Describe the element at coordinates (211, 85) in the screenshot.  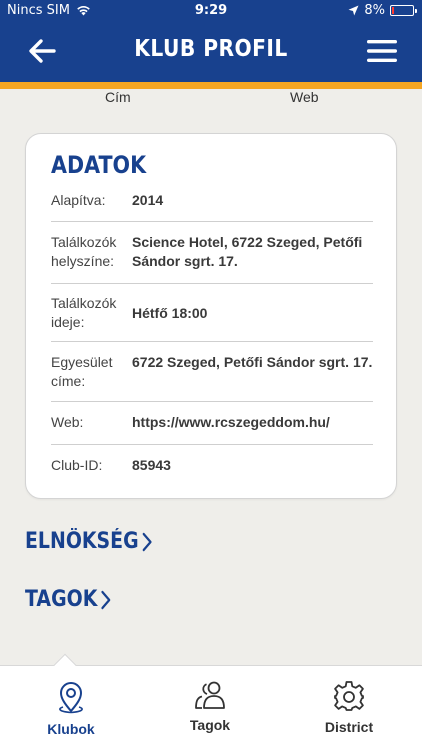
I see `header-accent-stripe` at that location.